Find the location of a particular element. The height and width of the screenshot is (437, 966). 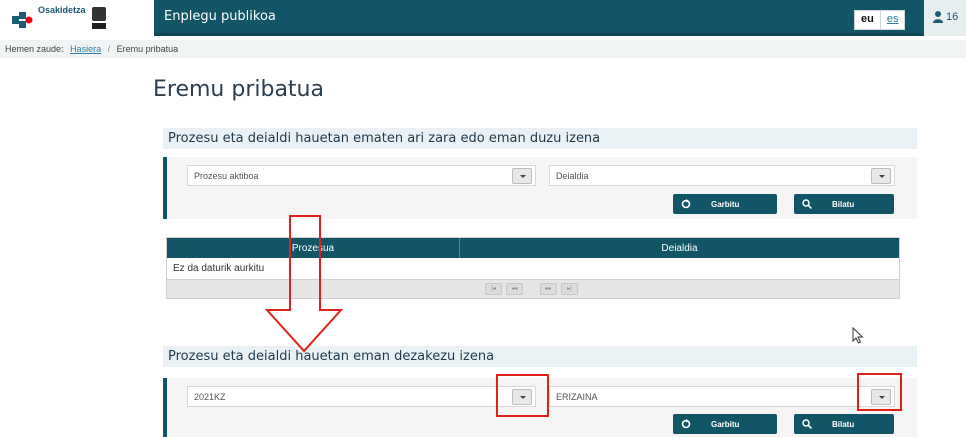

brand-name: Osakidetza is located at coordinates (62, 10).